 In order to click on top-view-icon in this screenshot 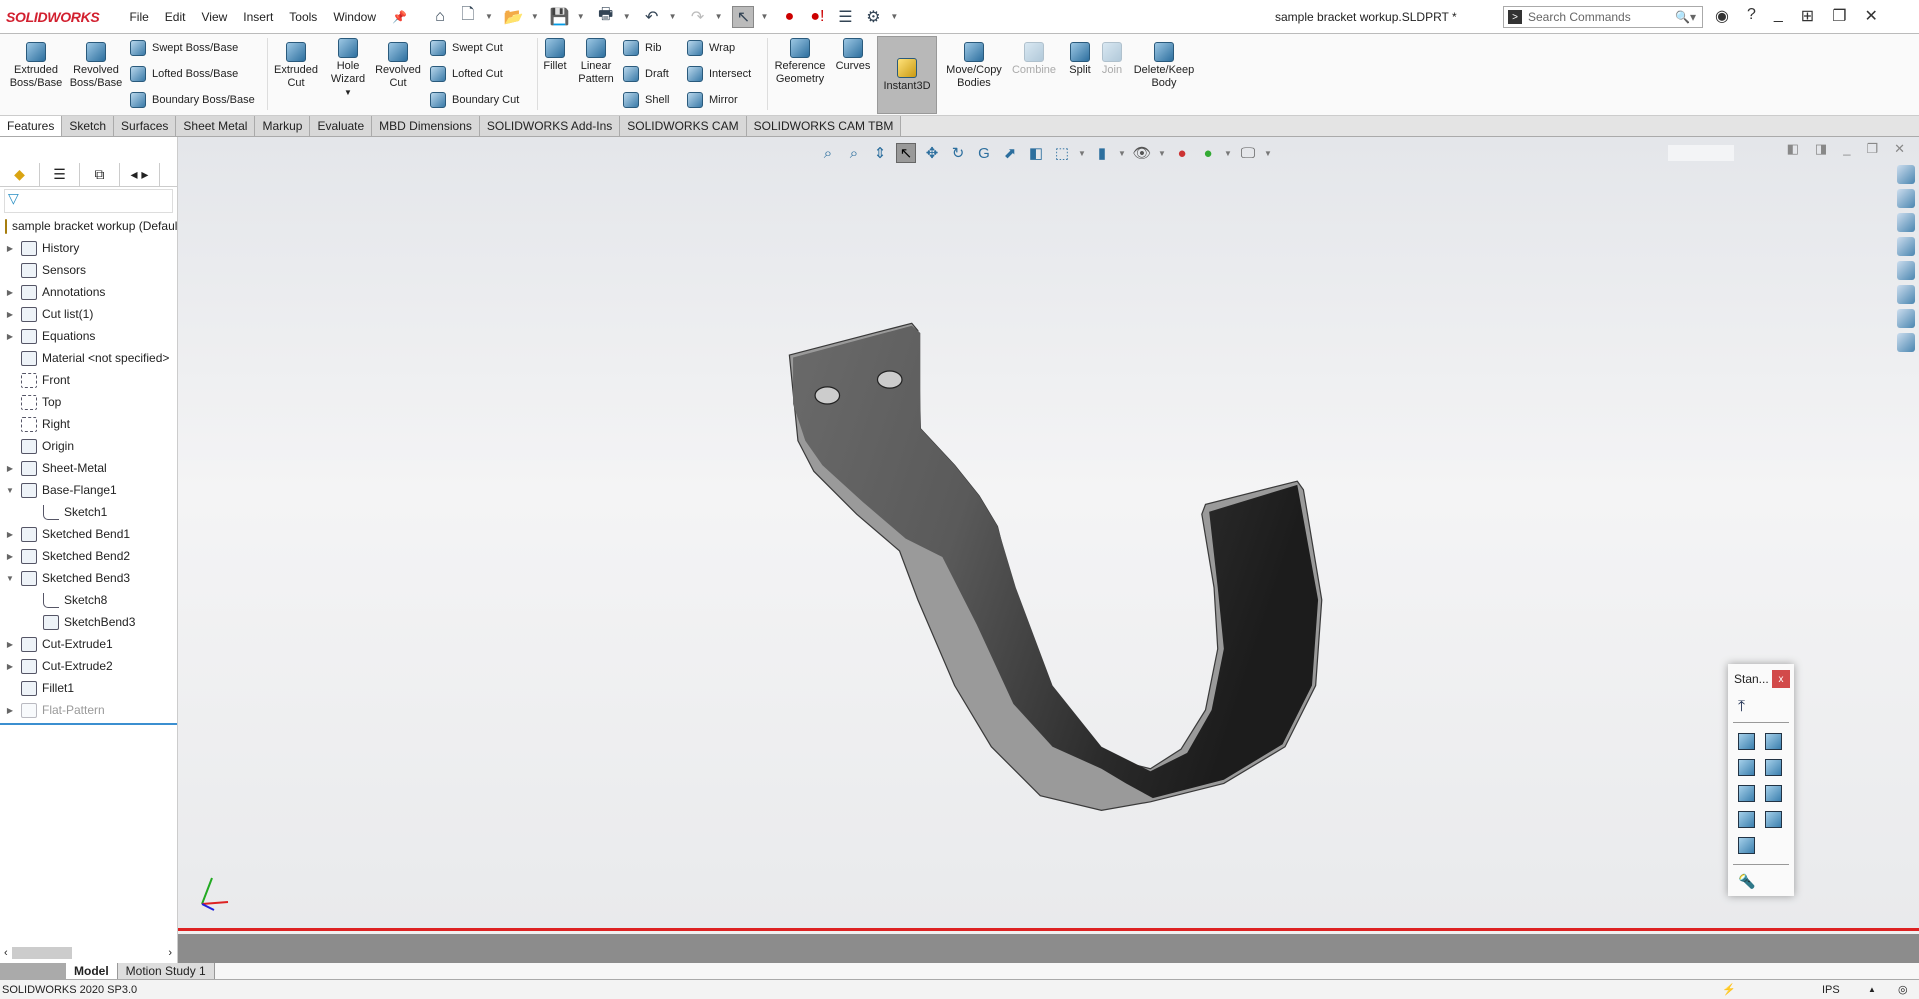, I will do `click(1746, 793)`.